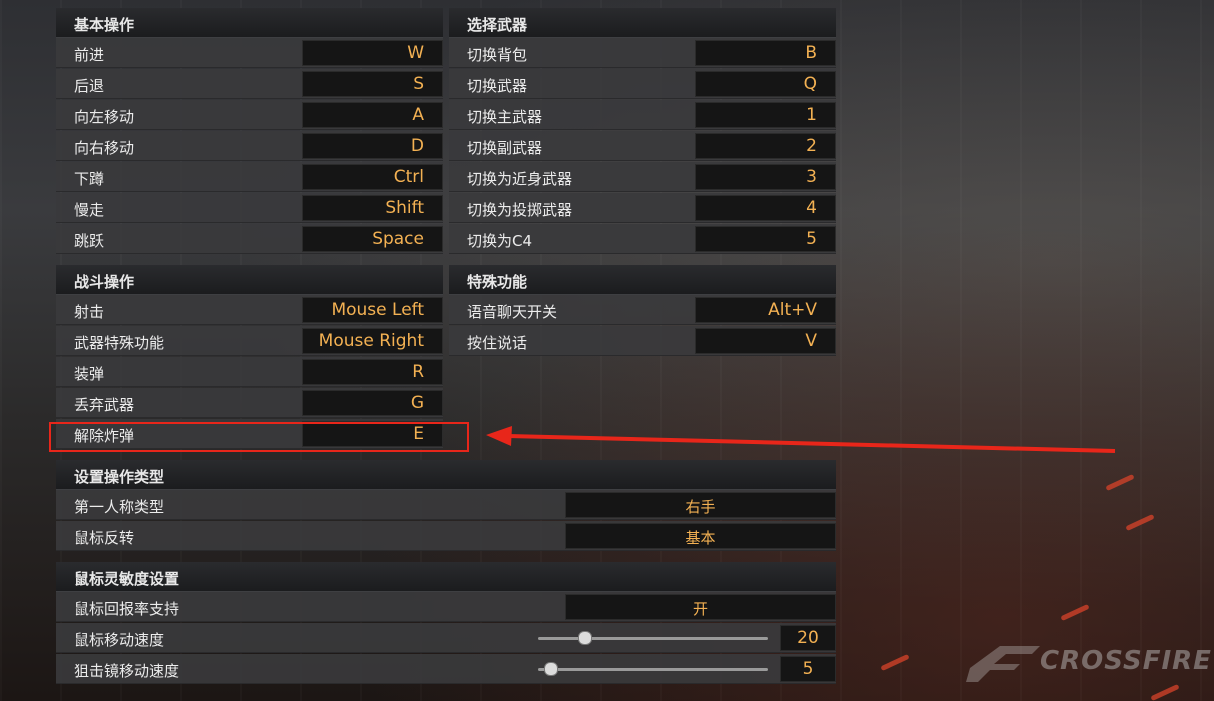 The height and width of the screenshot is (701, 1214). What do you see at coordinates (127, 671) in the screenshot?
I see `setting-label: 狙击镜移动速度` at bounding box center [127, 671].